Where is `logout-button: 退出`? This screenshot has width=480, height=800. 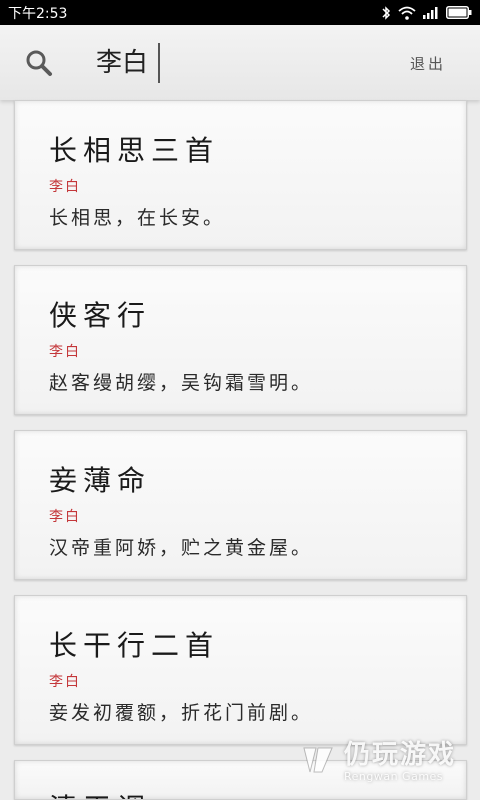 logout-button: 退出 is located at coordinates (428, 63).